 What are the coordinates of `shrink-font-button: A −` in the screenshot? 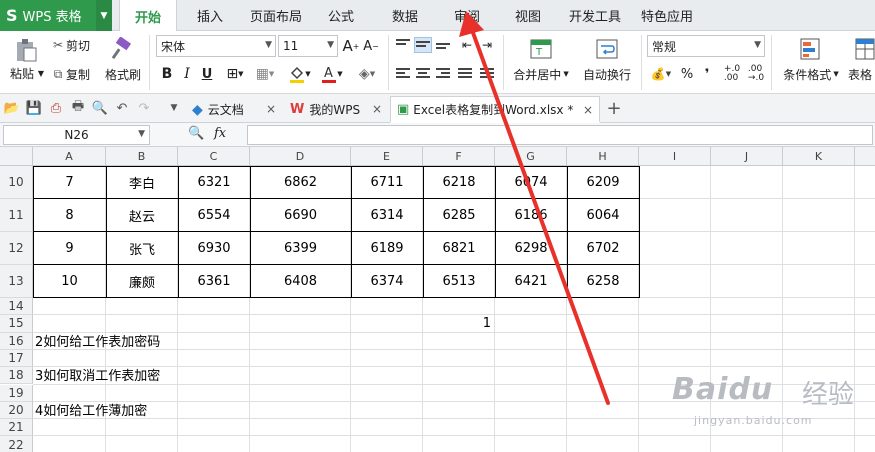 It's located at (371, 46).